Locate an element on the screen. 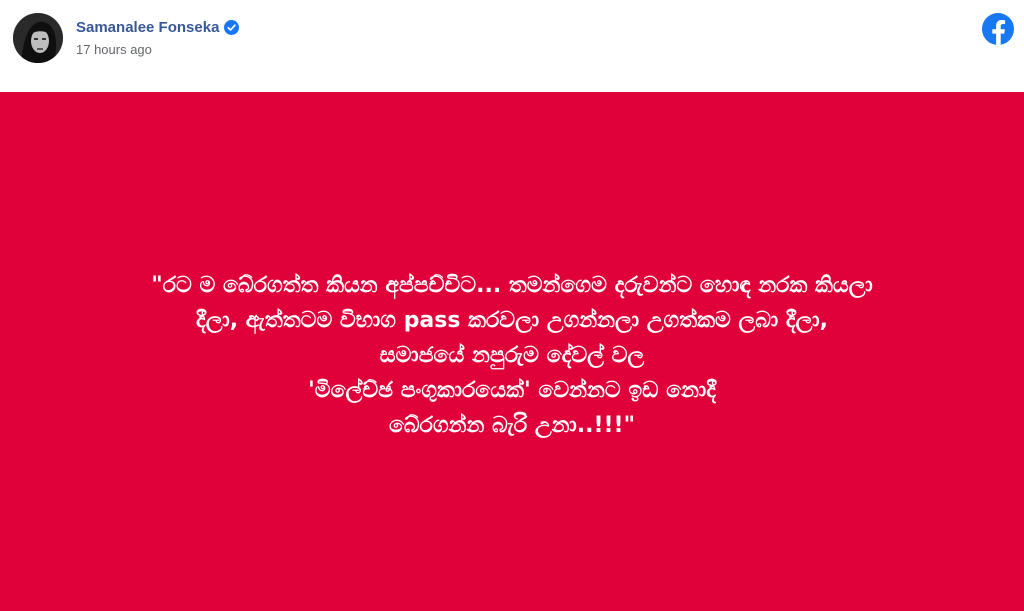  verified-badge-icon is located at coordinates (232, 27).